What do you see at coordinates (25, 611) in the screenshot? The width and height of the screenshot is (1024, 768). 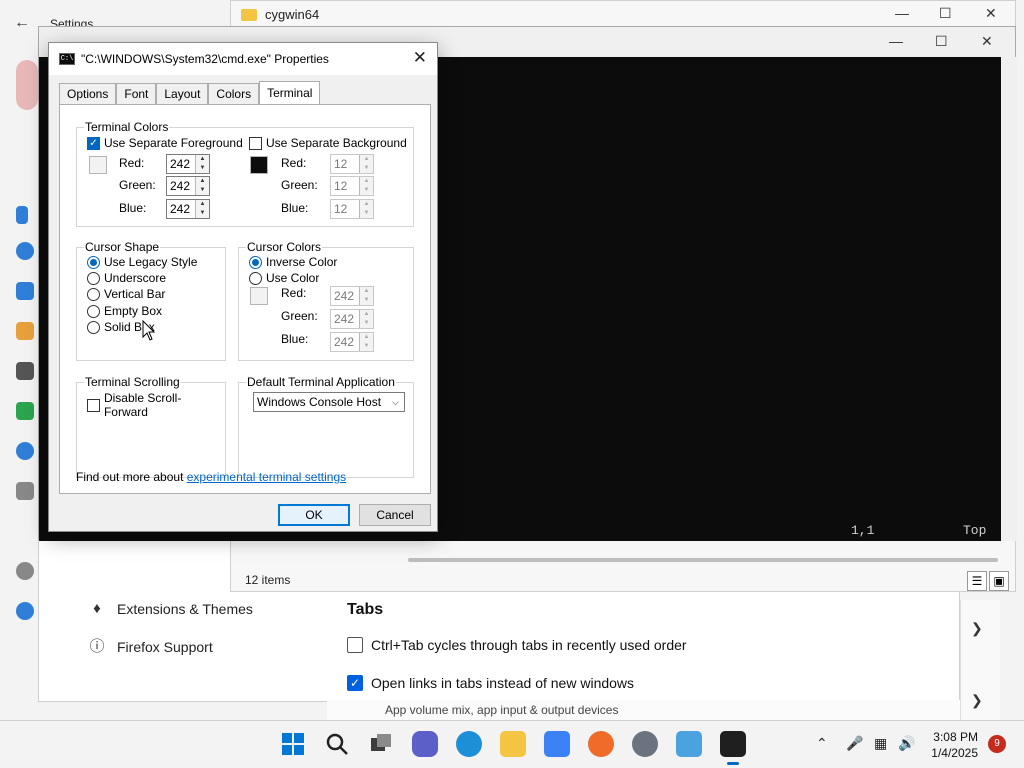 I see `windows-update-icon` at bounding box center [25, 611].